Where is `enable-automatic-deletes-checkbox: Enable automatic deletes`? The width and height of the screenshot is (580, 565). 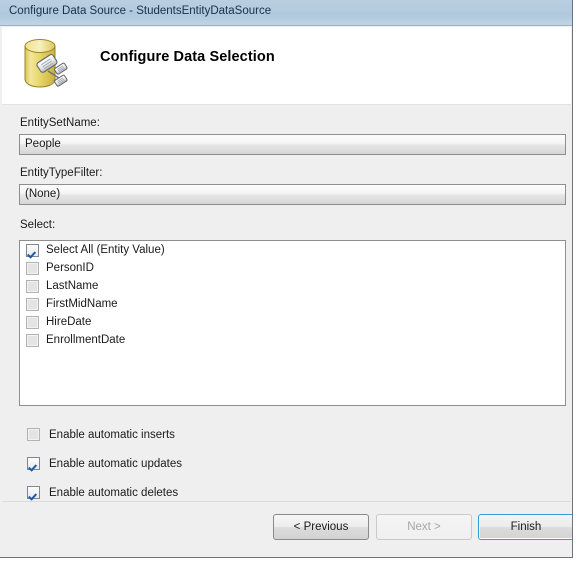
enable-automatic-deletes-checkbox: Enable automatic deletes is located at coordinates (102, 492).